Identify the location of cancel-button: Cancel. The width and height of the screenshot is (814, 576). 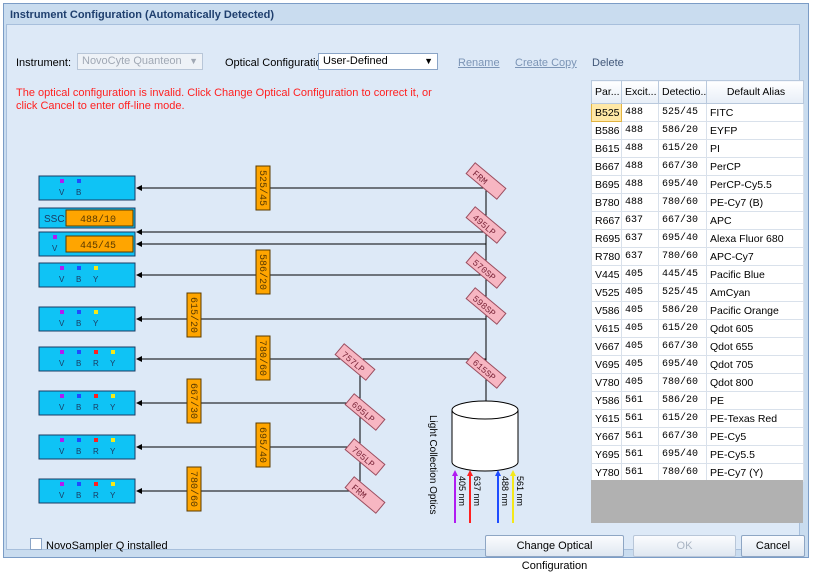
(773, 546).